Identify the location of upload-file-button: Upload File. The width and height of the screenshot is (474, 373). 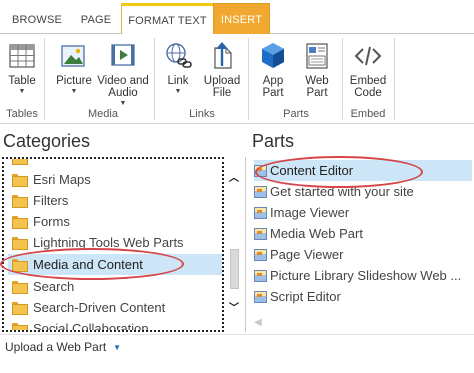
(222, 69).